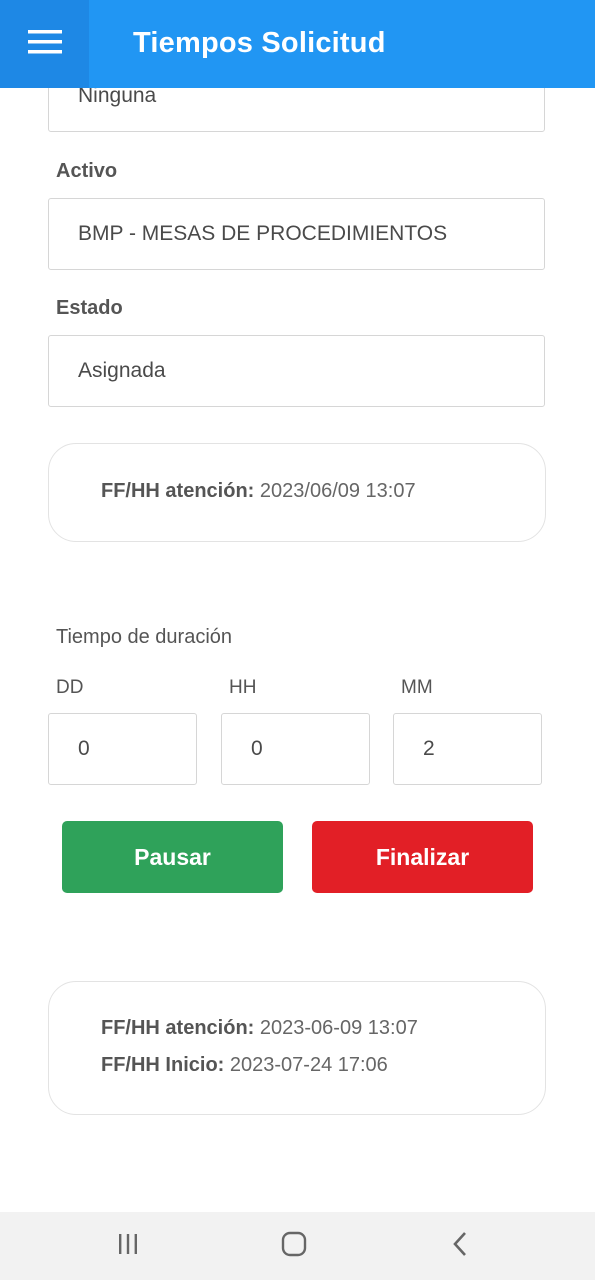 The image size is (595, 1280). Describe the element at coordinates (259, 43) in the screenshot. I see `page-title: Tiempos Solicitud` at that location.